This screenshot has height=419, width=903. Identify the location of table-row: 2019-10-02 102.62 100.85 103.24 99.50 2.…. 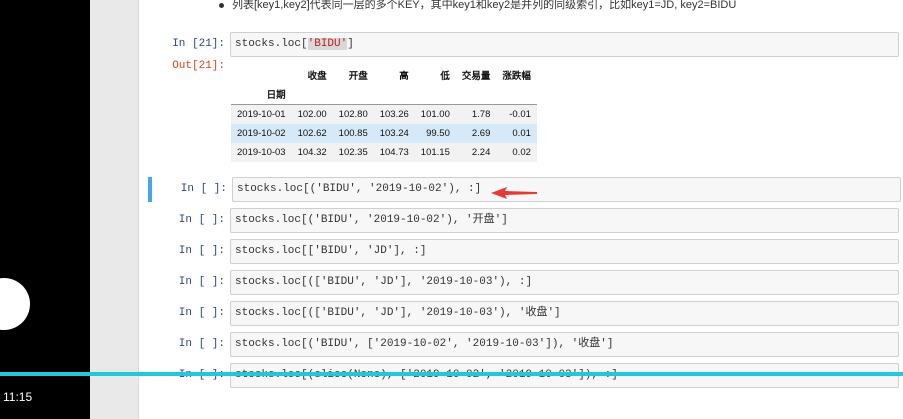
(384, 133).